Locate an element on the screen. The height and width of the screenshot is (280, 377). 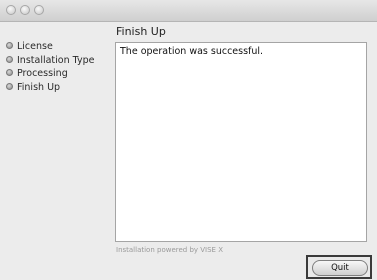
quit-button: Quit is located at coordinates (340, 268).